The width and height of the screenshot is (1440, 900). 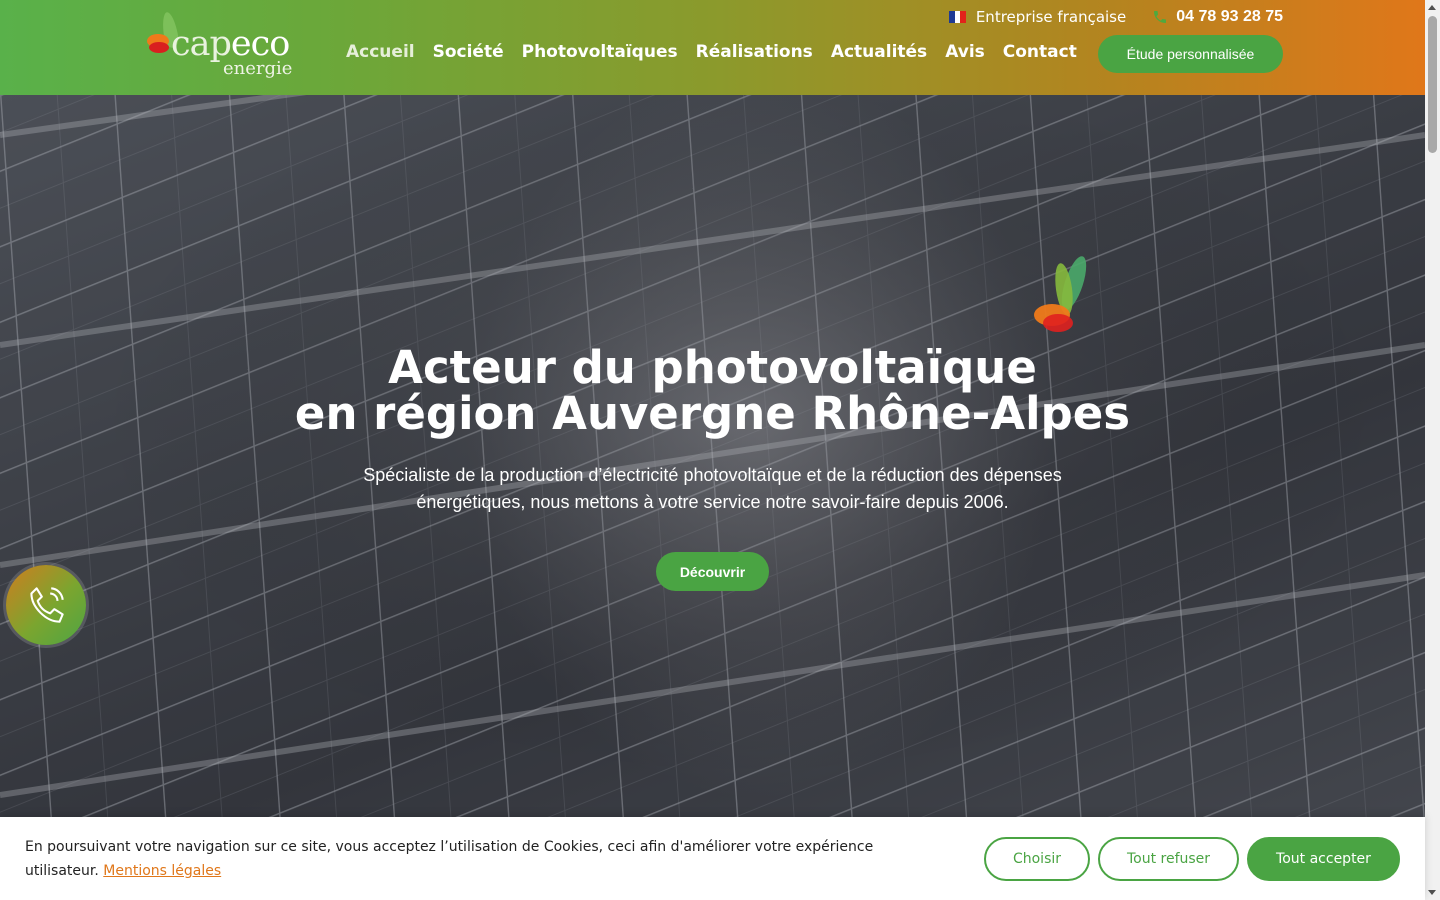 I want to click on nav-avis: Avis, so click(x=965, y=52).